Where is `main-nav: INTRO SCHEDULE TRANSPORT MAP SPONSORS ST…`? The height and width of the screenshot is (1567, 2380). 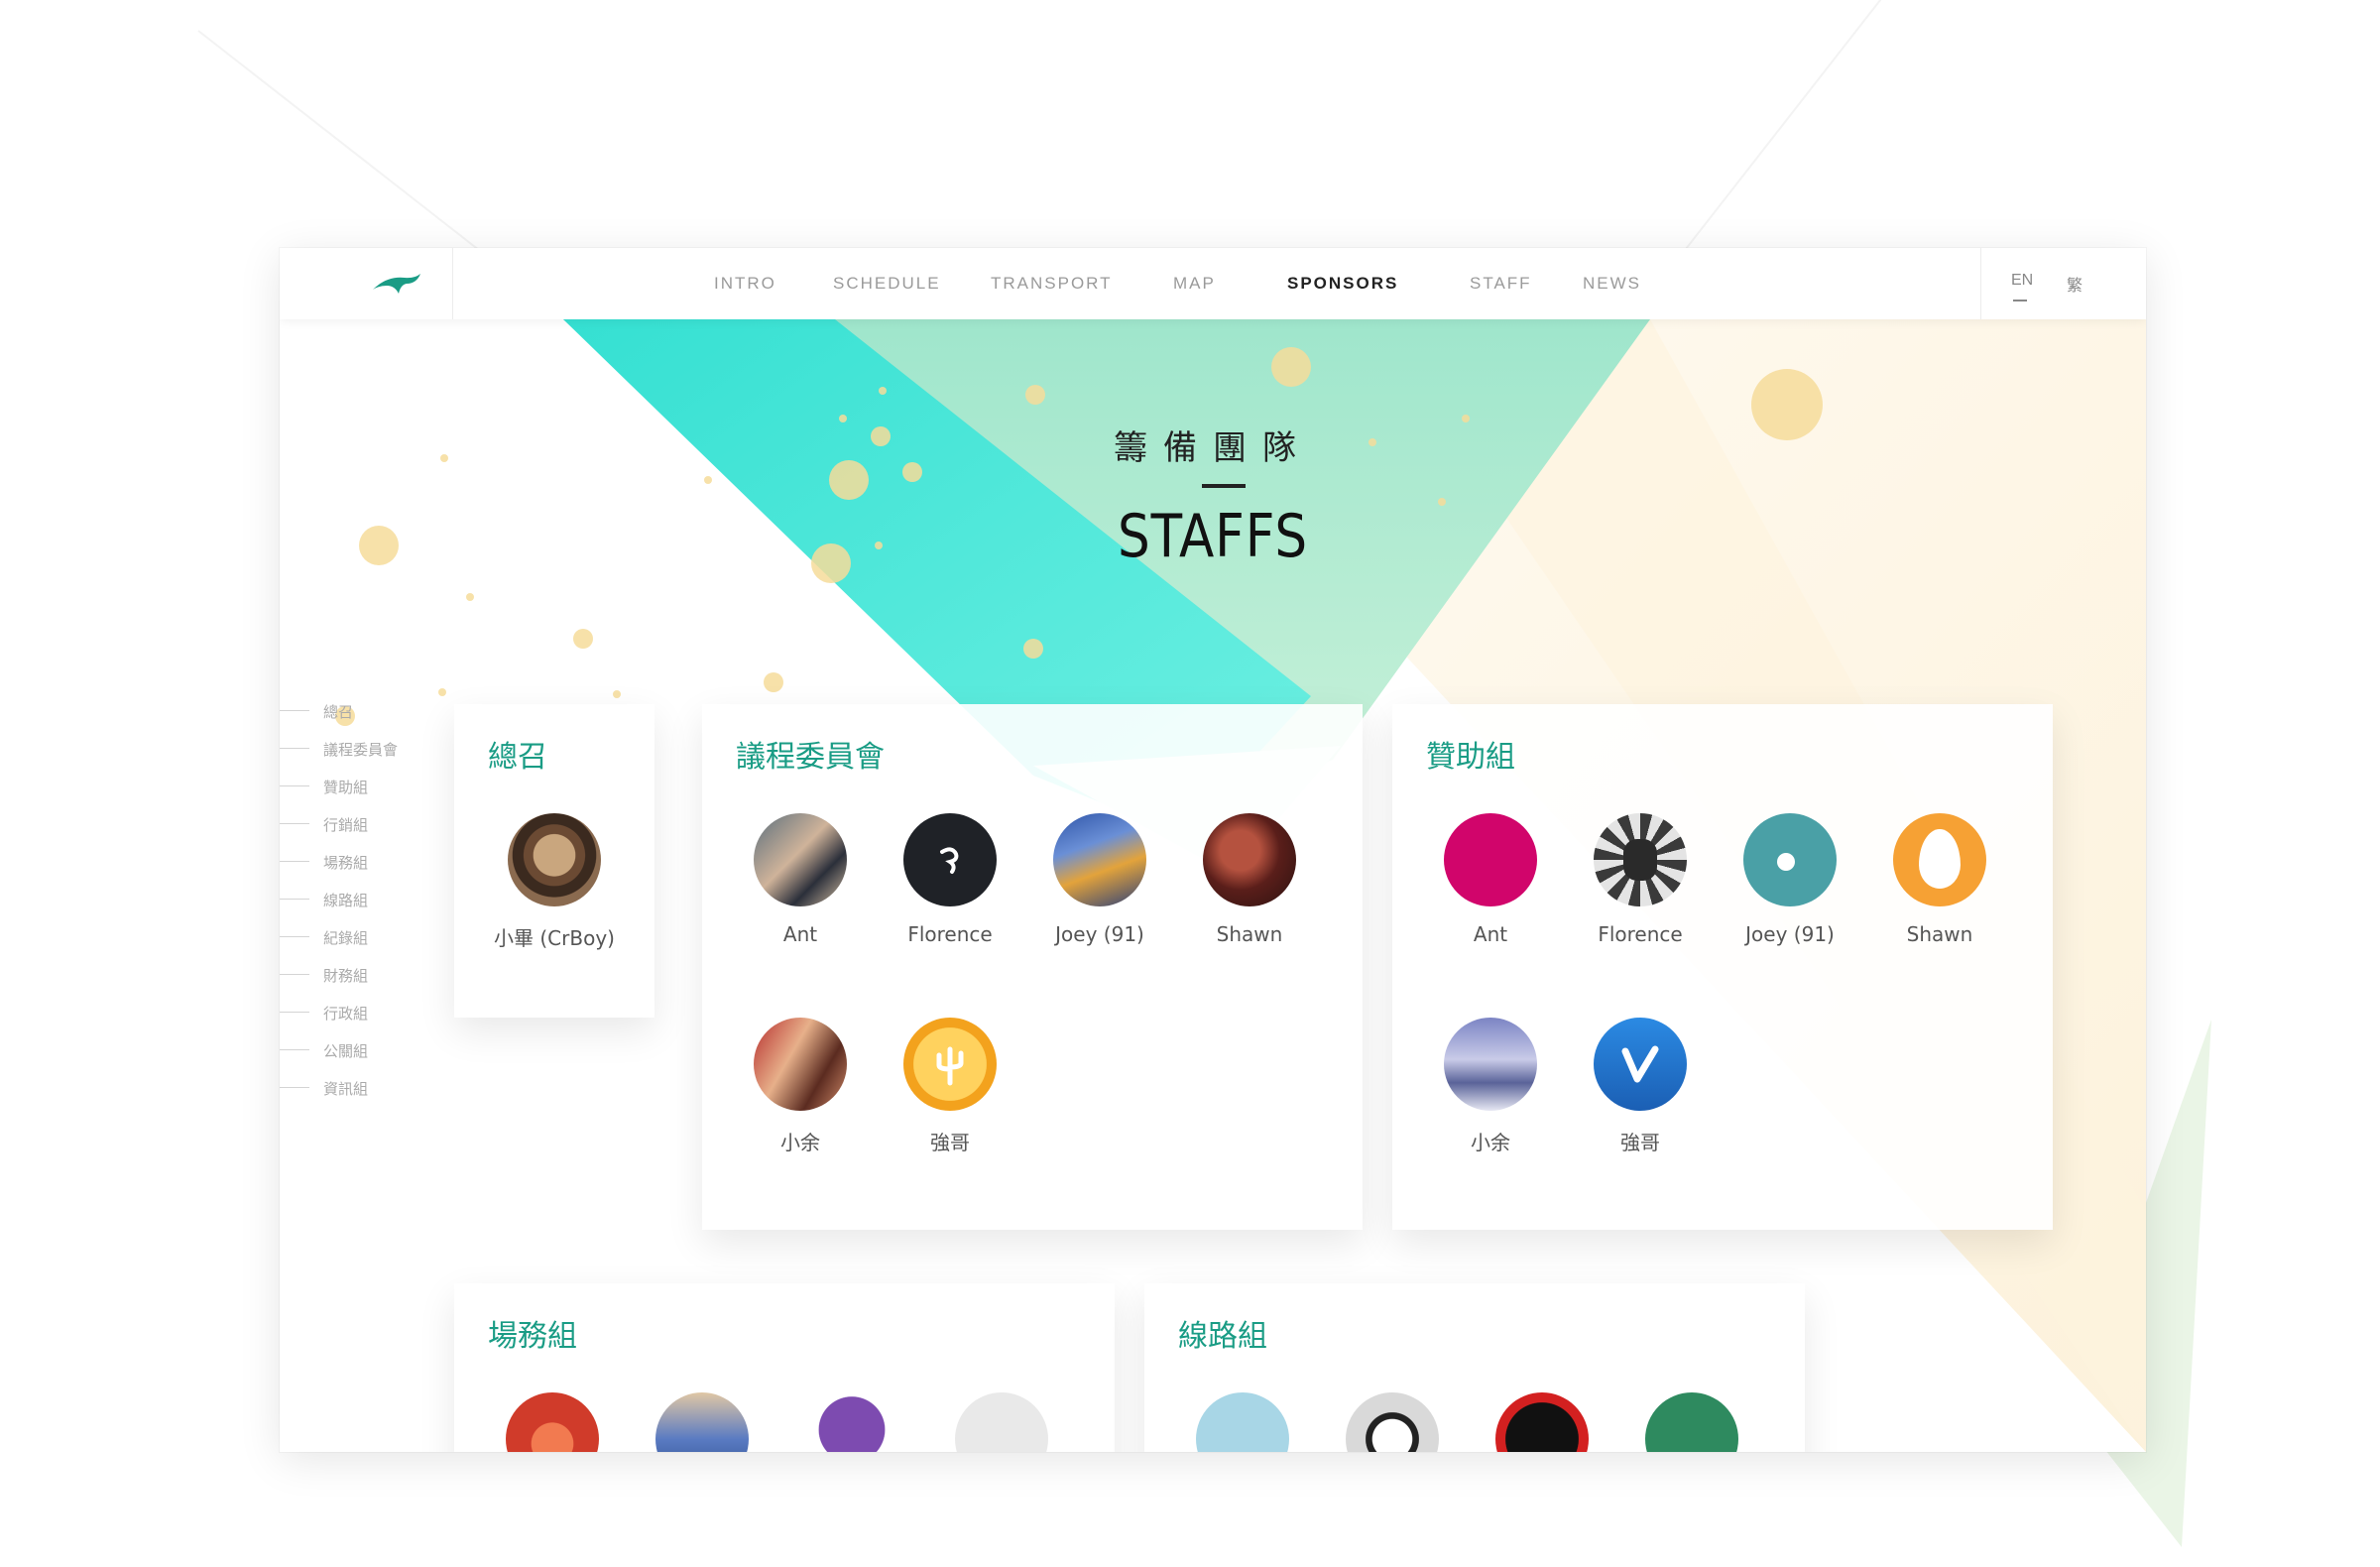
main-nav: INTRO SCHEDULE TRANSPORT MAP SPONSORS ST… is located at coordinates (1213, 283).